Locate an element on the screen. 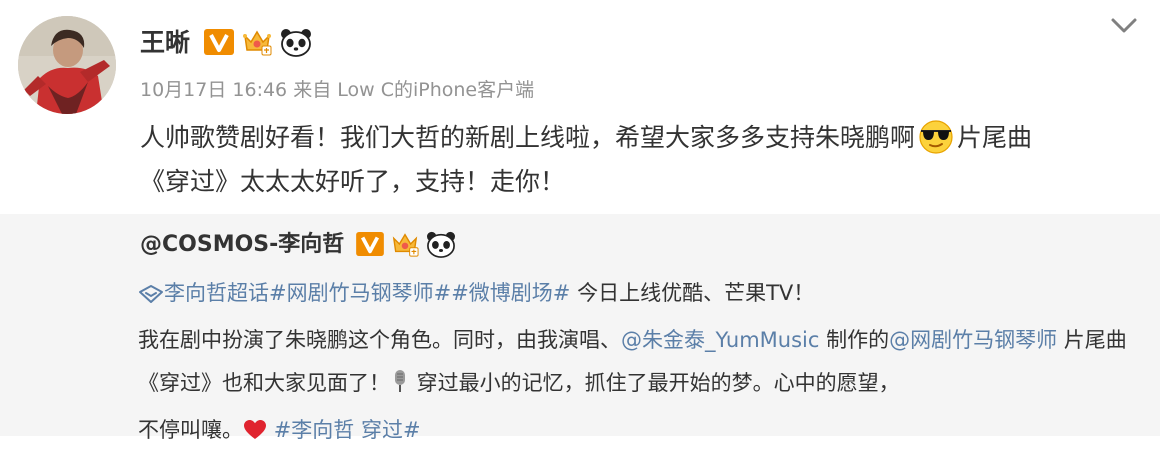 The height and width of the screenshot is (456, 1160). username-link: 王晰 is located at coordinates (165, 43).